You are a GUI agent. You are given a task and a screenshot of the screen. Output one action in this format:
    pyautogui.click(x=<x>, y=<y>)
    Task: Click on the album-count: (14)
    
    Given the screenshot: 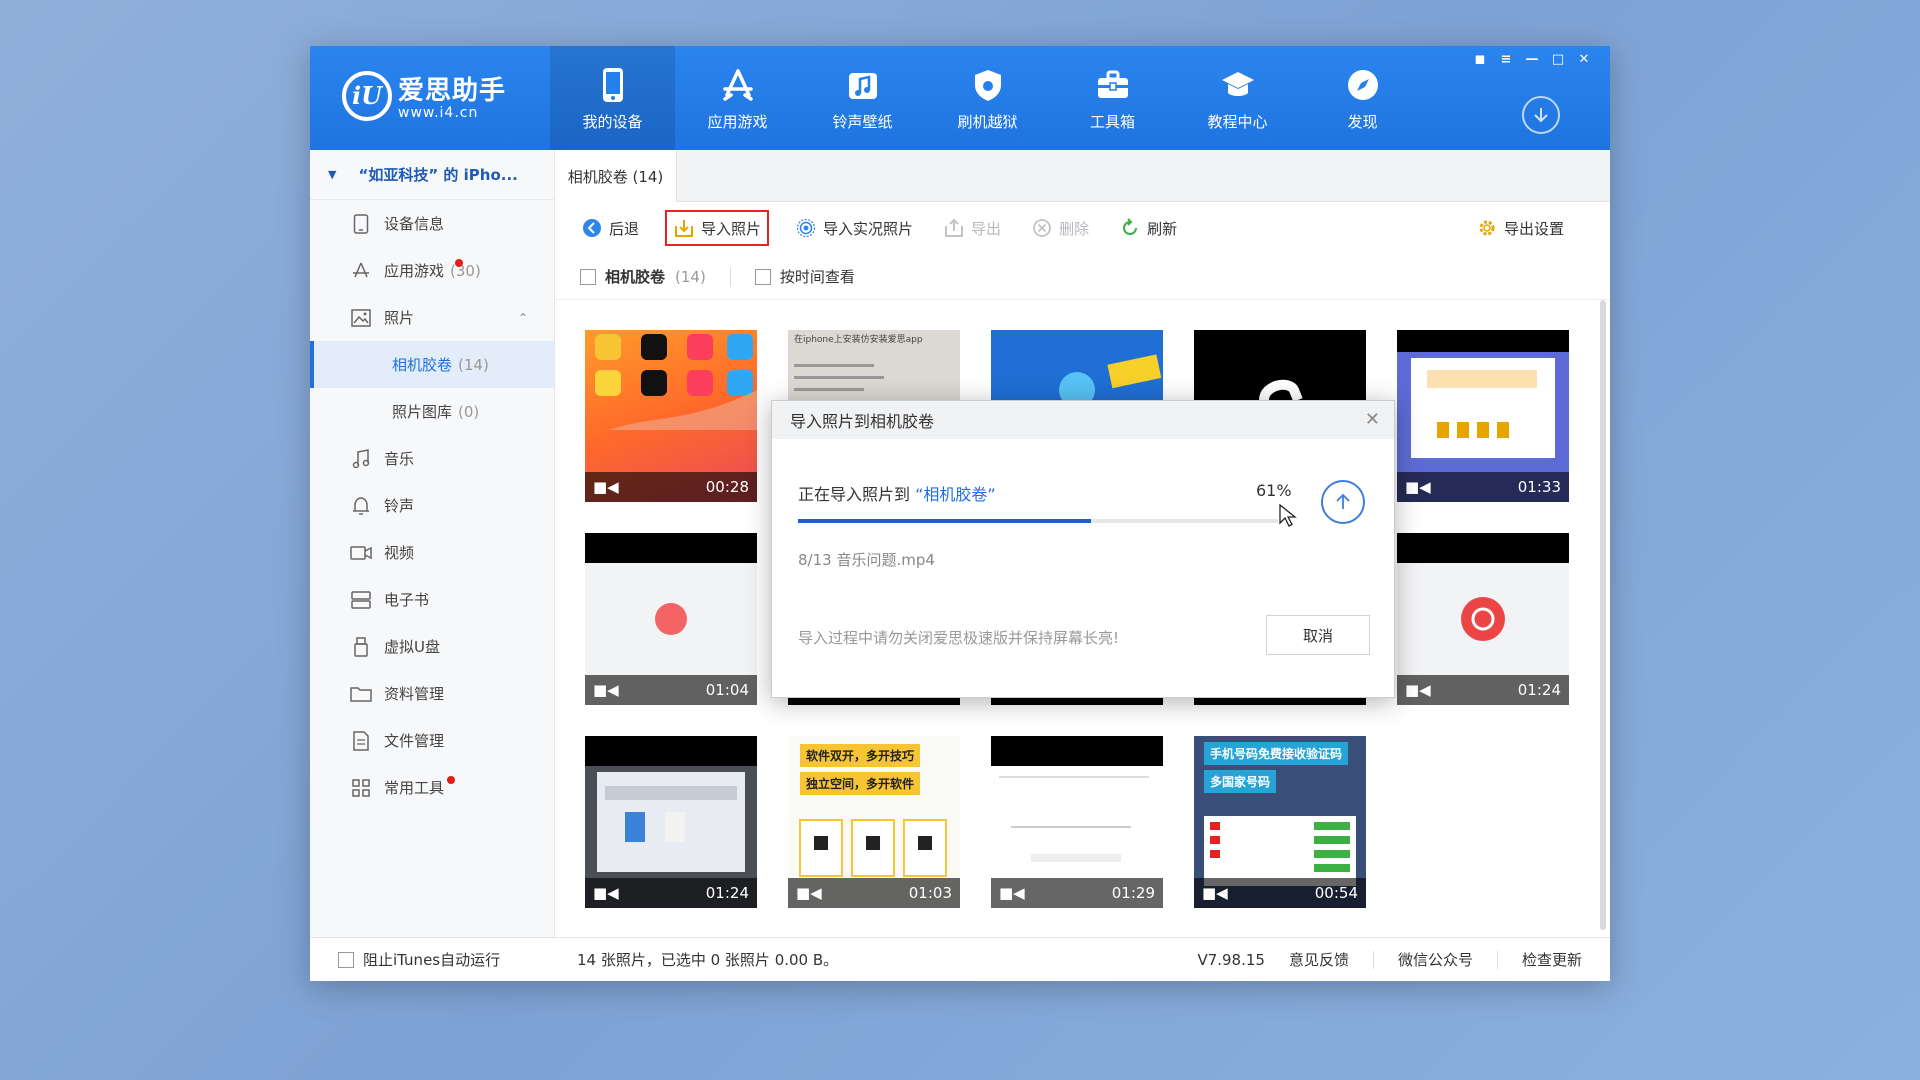 What is the action you would take?
    pyautogui.click(x=690, y=277)
    